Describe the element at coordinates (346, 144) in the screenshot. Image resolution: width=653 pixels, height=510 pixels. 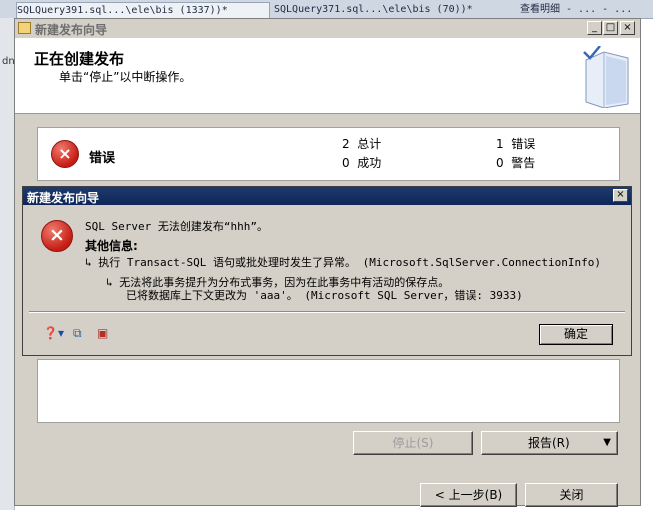
I see `stat-value: 2` at that location.